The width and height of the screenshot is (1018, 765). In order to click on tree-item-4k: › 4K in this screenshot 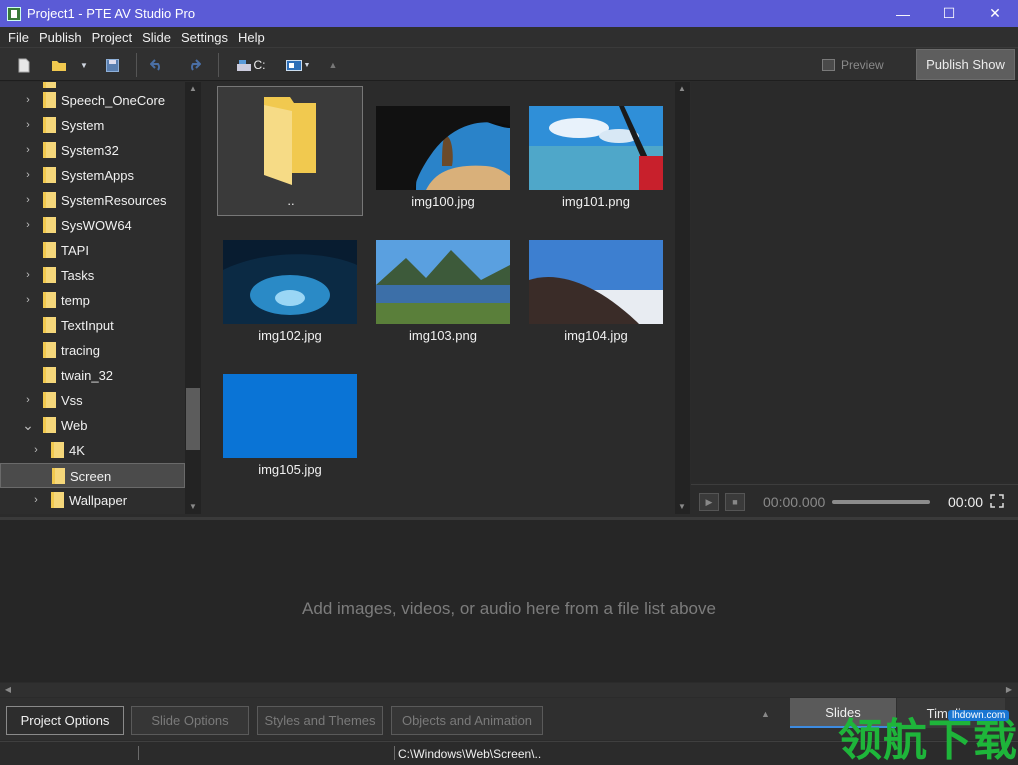, I will do `click(92, 450)`.